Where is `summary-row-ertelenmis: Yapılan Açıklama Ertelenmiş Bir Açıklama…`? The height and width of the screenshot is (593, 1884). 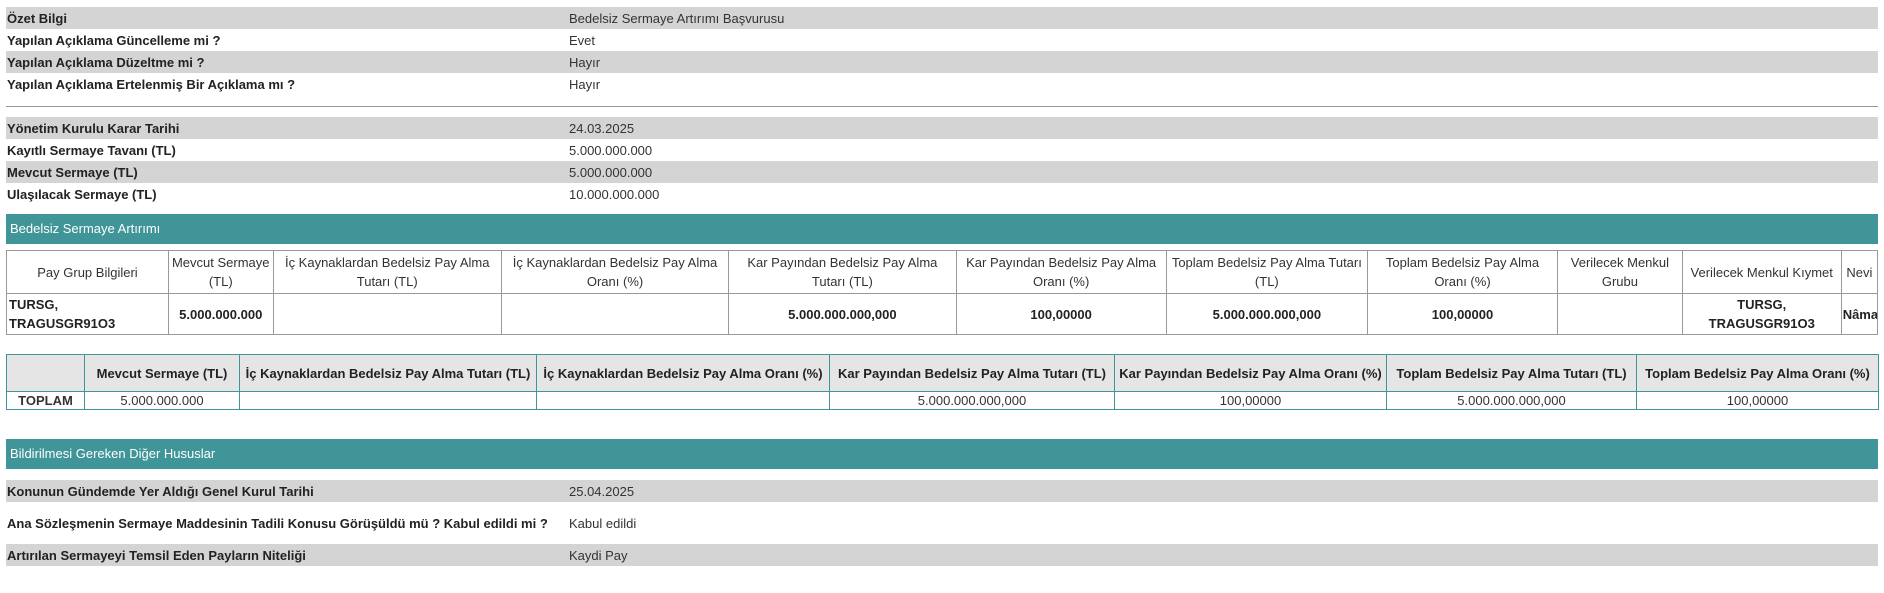
summary-row-ertelenmis: Yapılan Açıklama Ertelenmiş Bir Açıklama… is located at coordinates (942, 84).